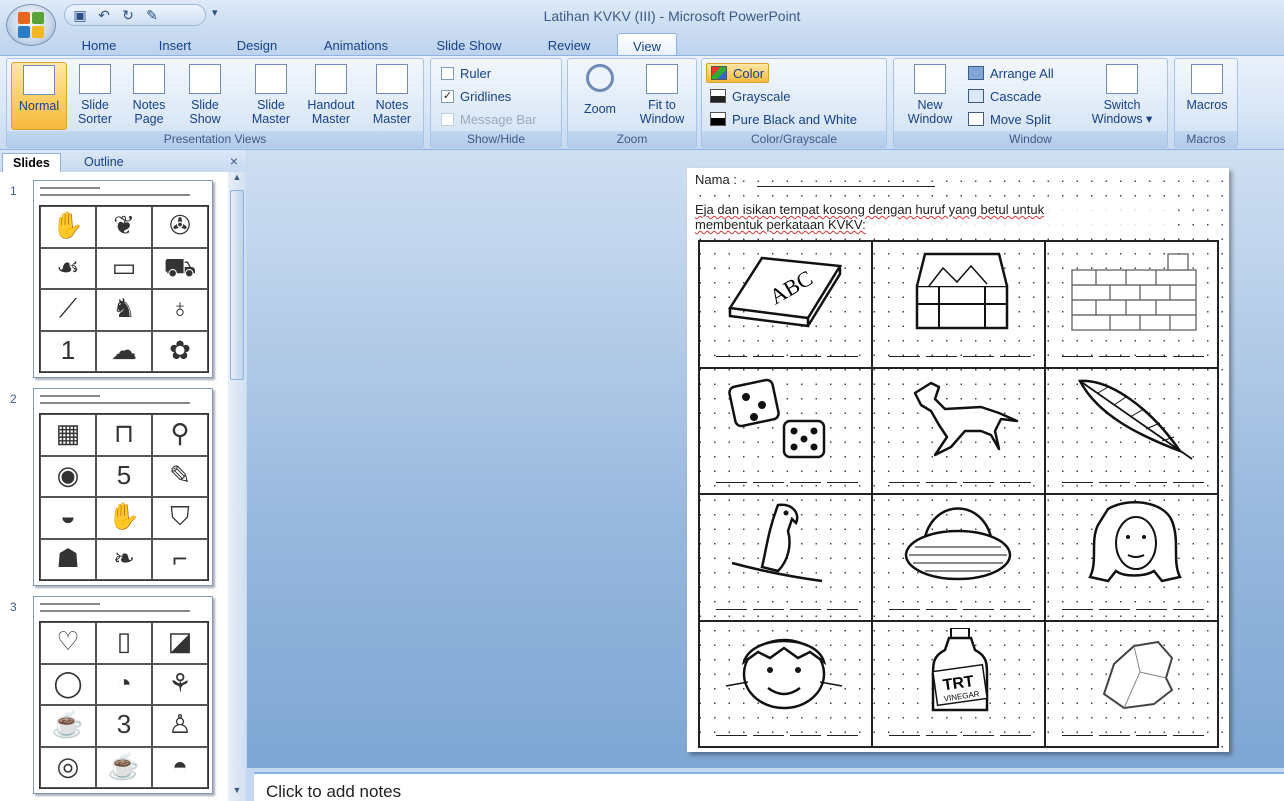 The height and width of the screenshot is (801, 1284). I want to click on office-logo-icon, so click(31, 25).